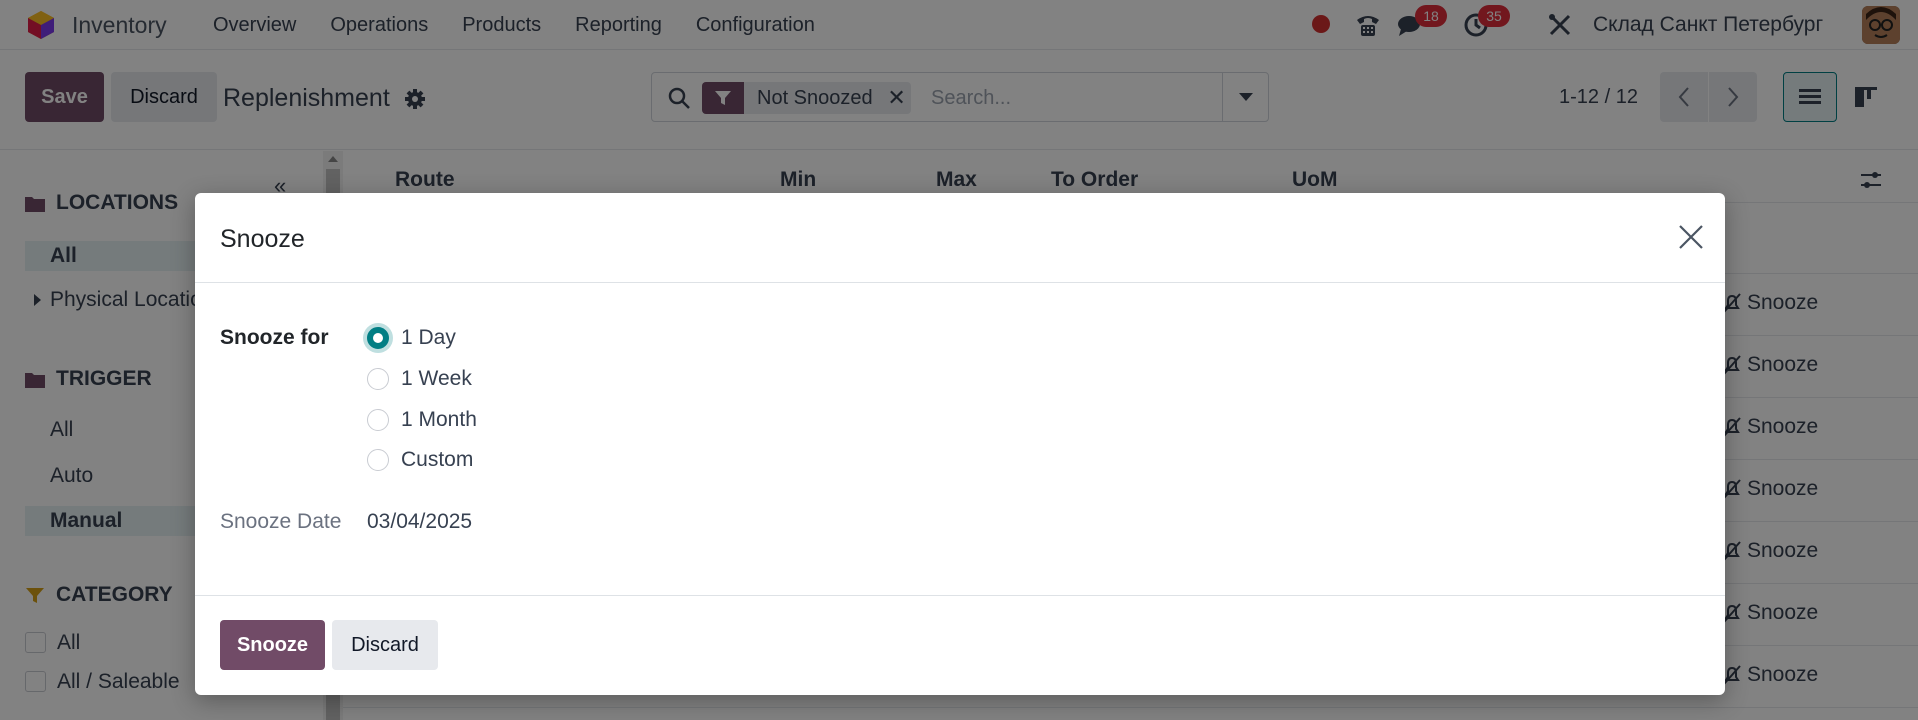 This screenshot has height=720, width=1918. What do you see at coordinates (1691, 237) in the screenshot?
I see `close-icon` at bounding box center [1691, 237].